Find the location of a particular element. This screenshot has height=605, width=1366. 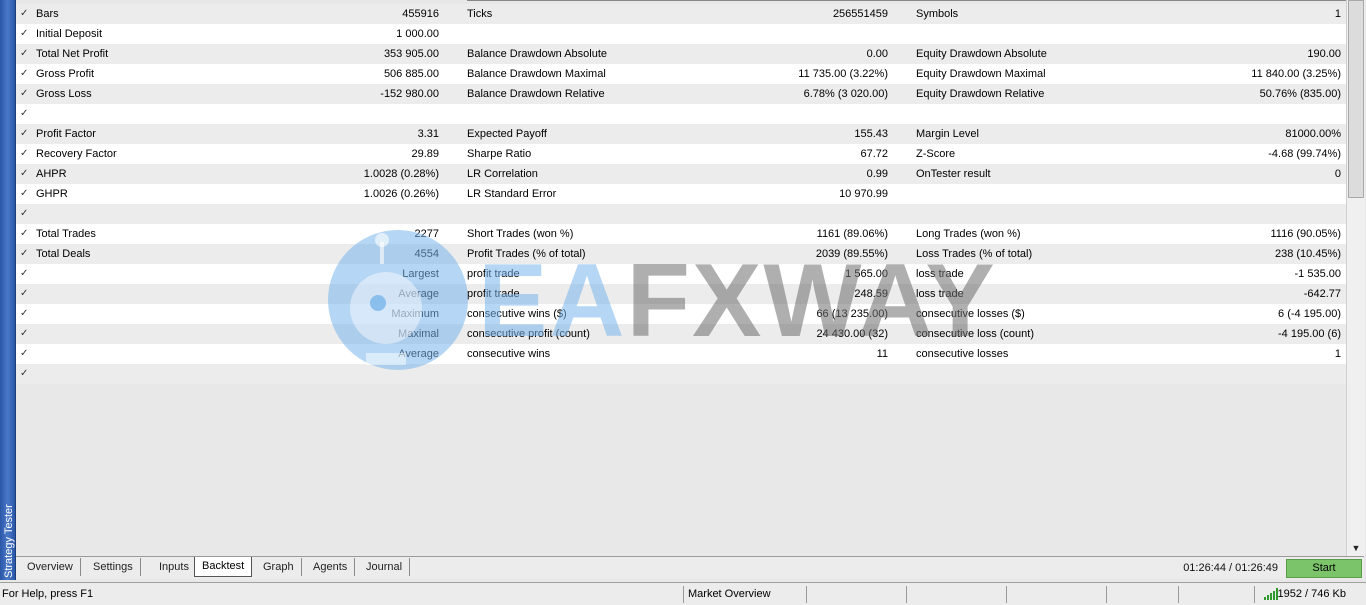

metric-label-2: Balance Drawdown Absolute is located at coordinates (537, 54).